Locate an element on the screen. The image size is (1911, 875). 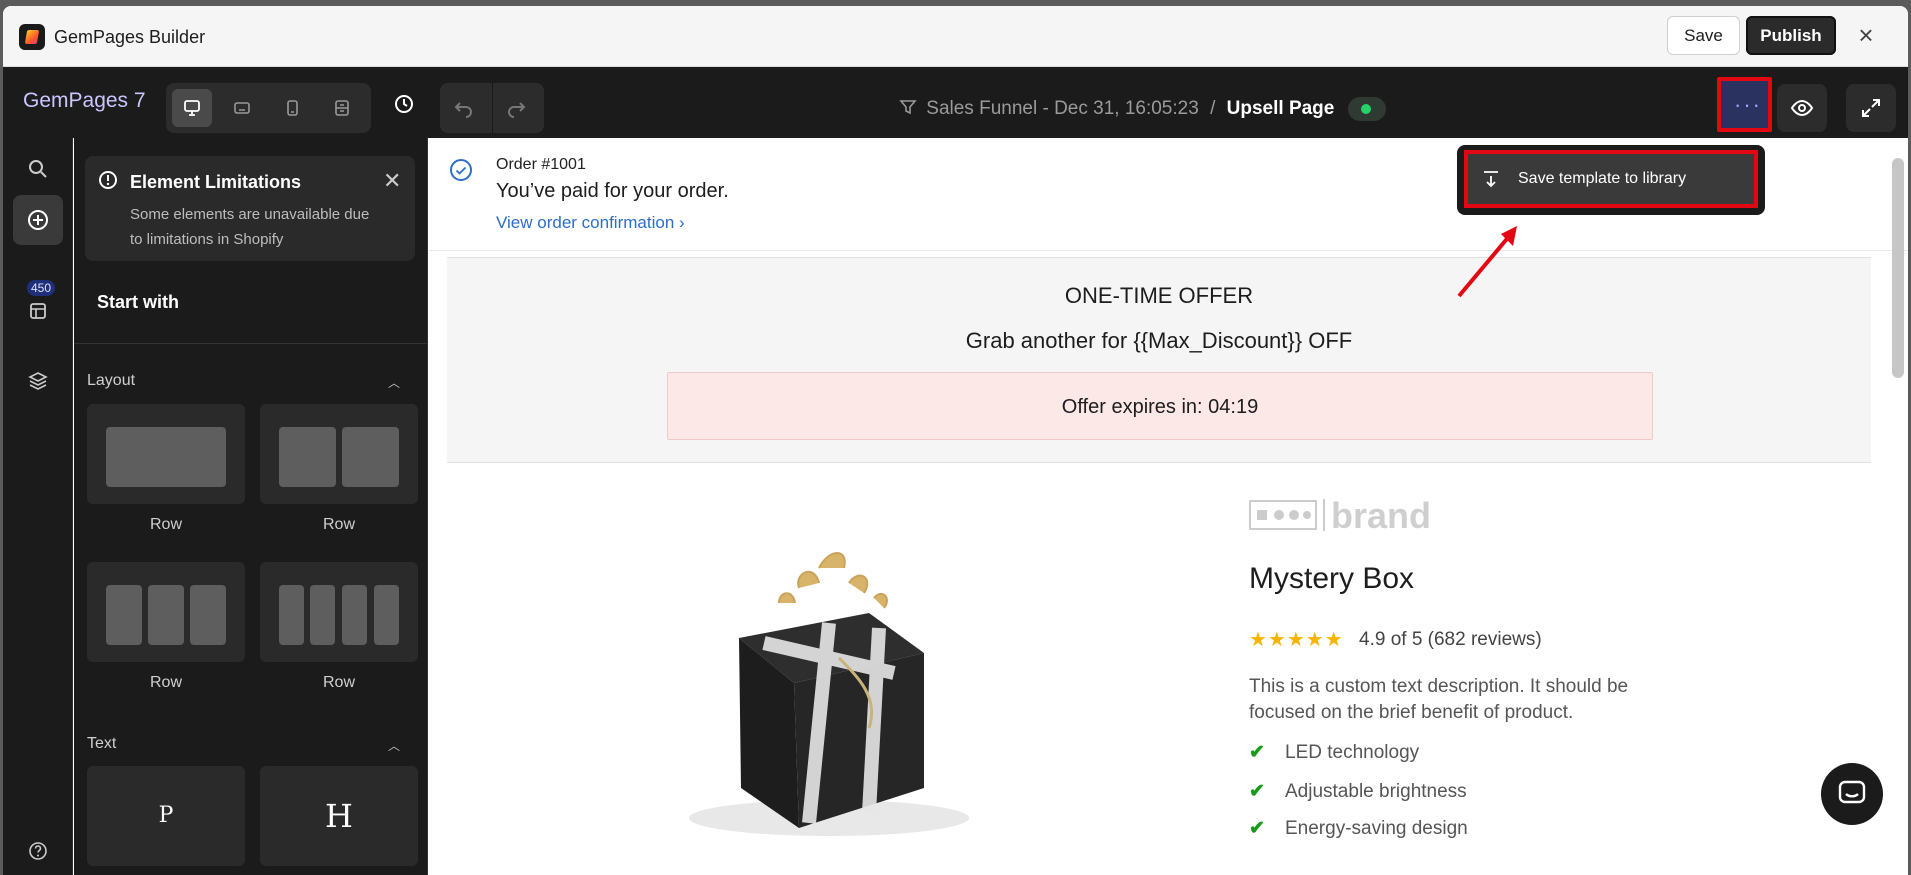
breadcrumb-current: Upsell Page is located at coordinates (1280, 109).